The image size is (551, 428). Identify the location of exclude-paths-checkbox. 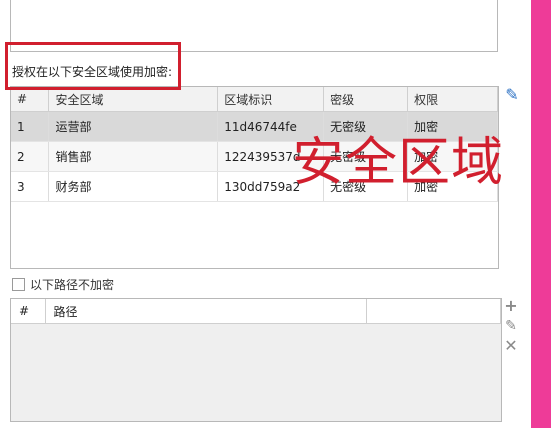
(18, 284).